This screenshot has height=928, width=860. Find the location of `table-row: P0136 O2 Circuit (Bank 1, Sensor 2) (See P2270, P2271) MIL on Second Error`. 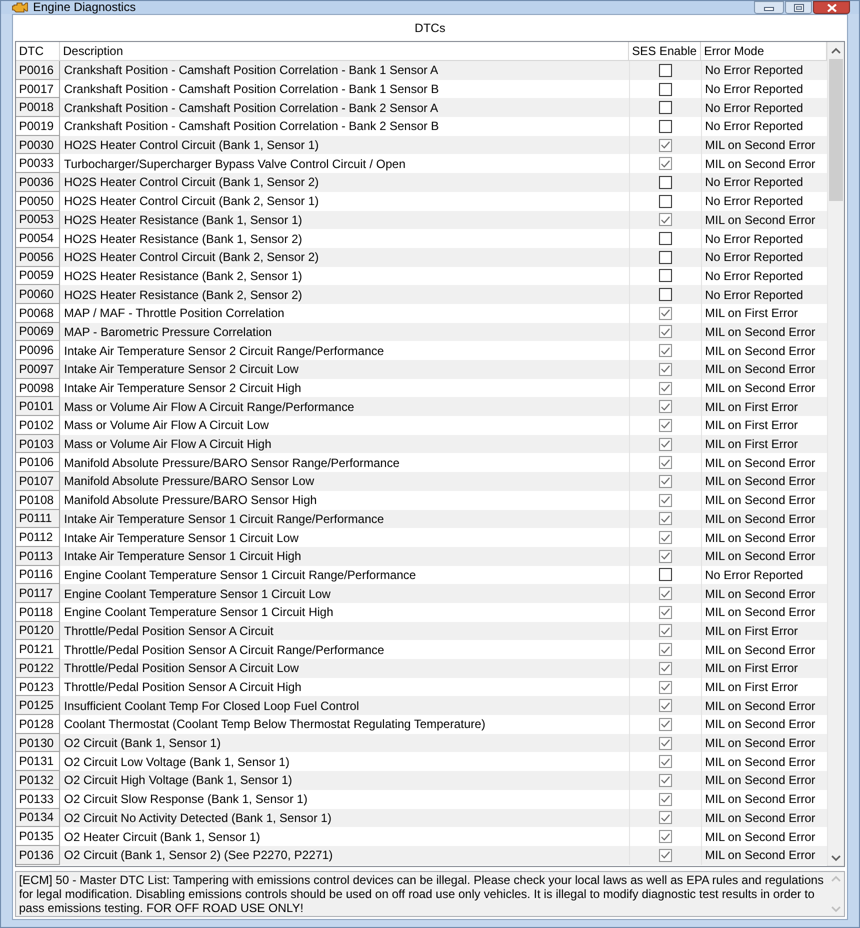

table-row: P0136 O2 Circuit (Bank 1, Sensor 2) (See P2270, P2271) MIL on Second Error is located at coordinates (421, 855).